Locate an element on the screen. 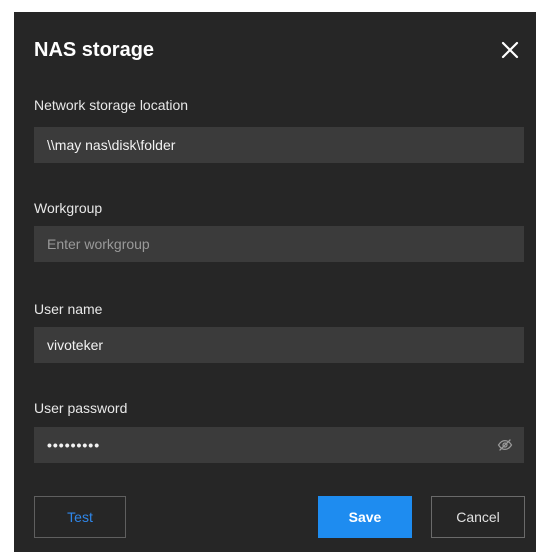  cancel-button: Cancel is located at coordinates (478, 517).